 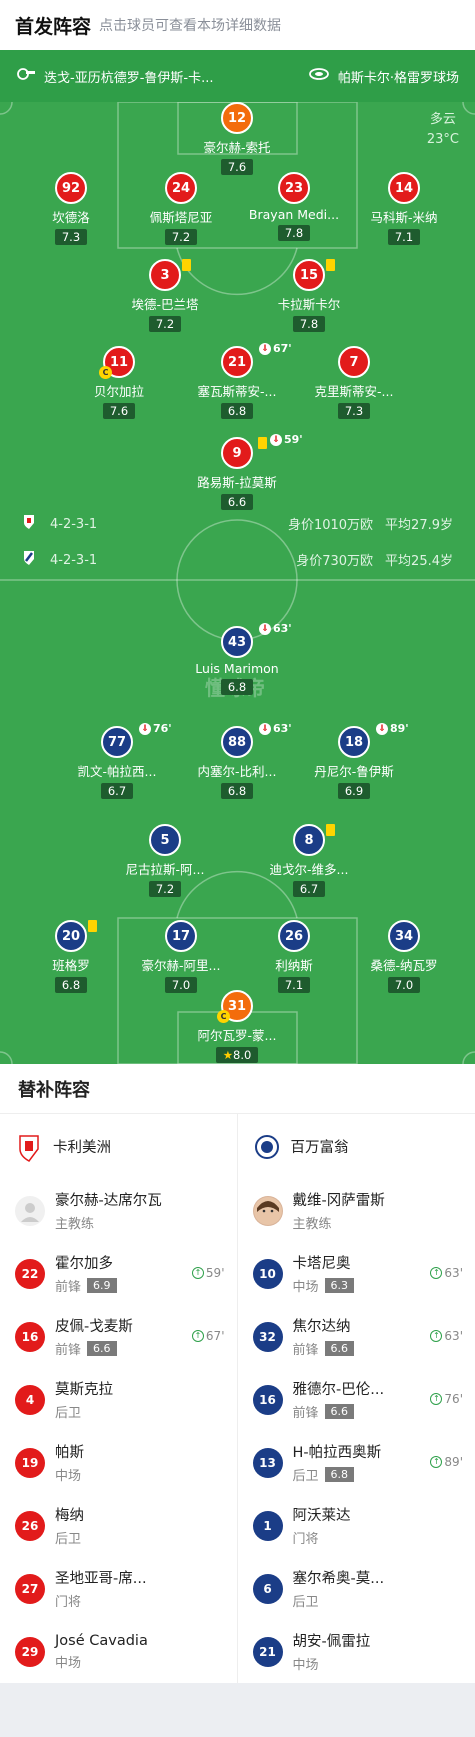 I want to click on away-sub-32: 32 焦尔达纳 前锋 6.6 ↑ 63', so click(x=356, y=1336).